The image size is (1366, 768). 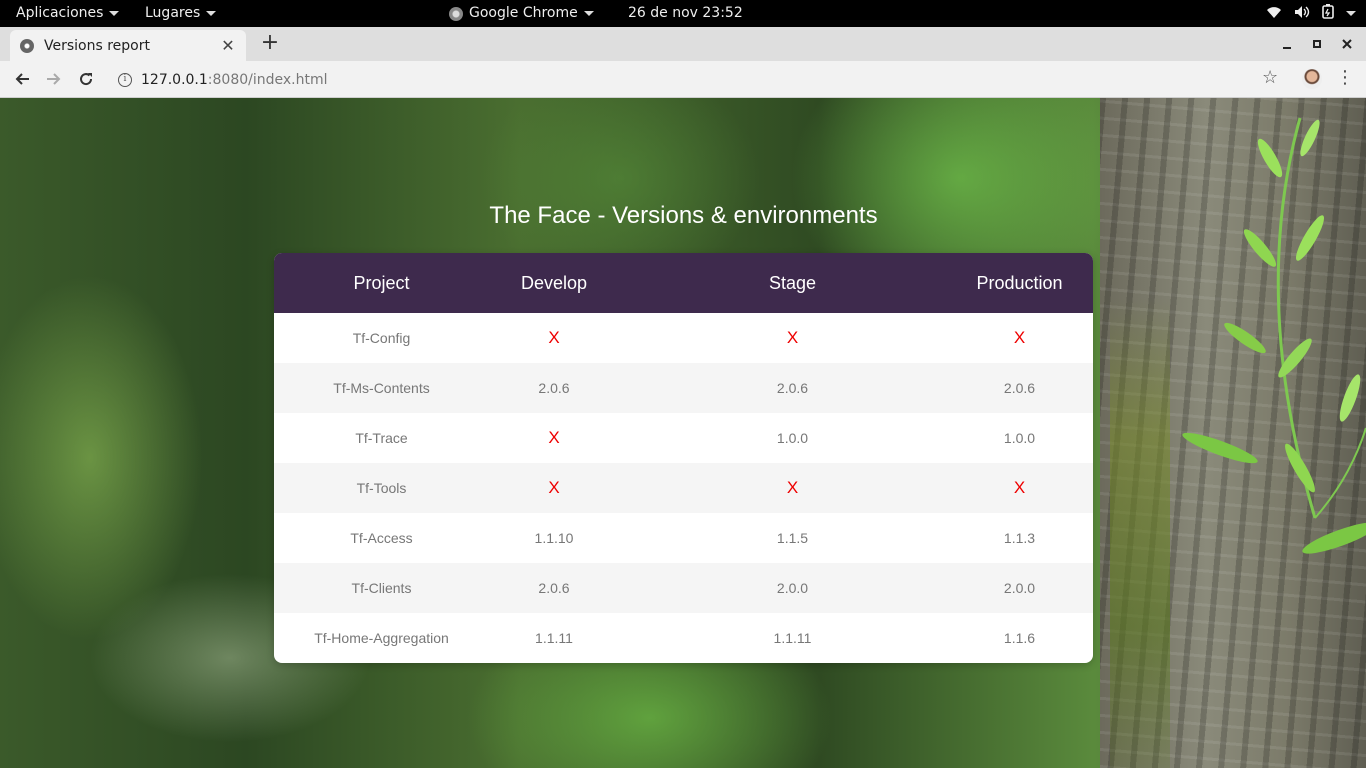 I want to click on cell-project: Tf-Trace, so click(x=381, y=438).